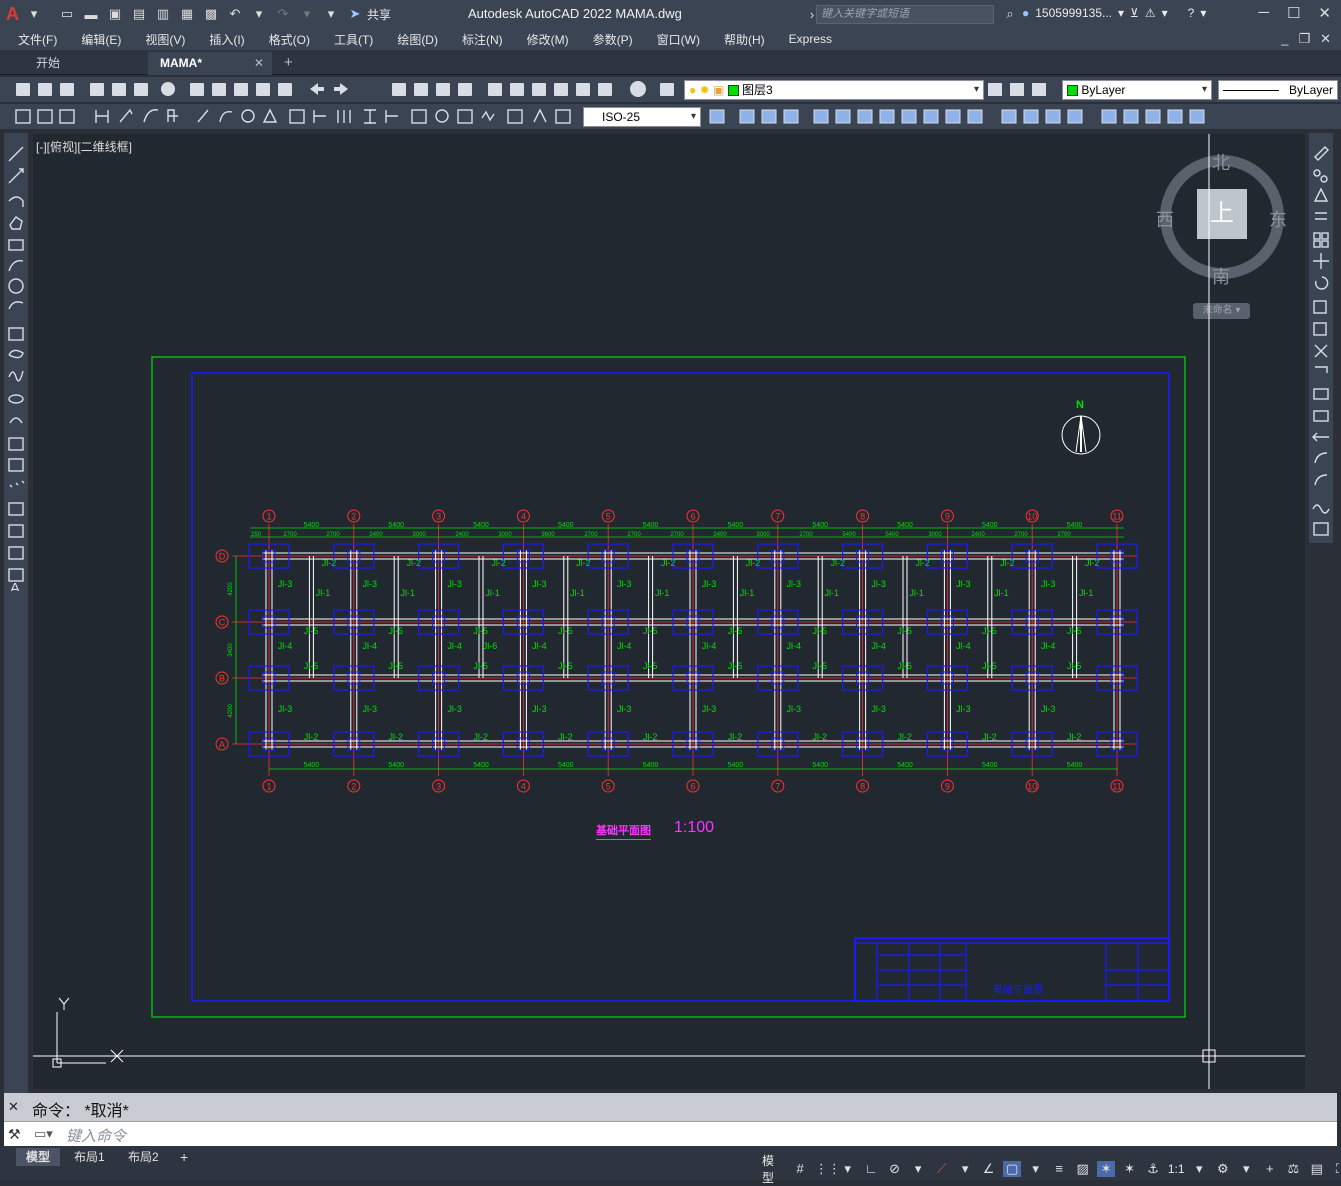 The height and width of the screenshot is (1186, 1341). What do you see at coordinates (259, 14) in the screenshot?
I see `undo-caret-icon: ▾` at bounding box center [259, 14].